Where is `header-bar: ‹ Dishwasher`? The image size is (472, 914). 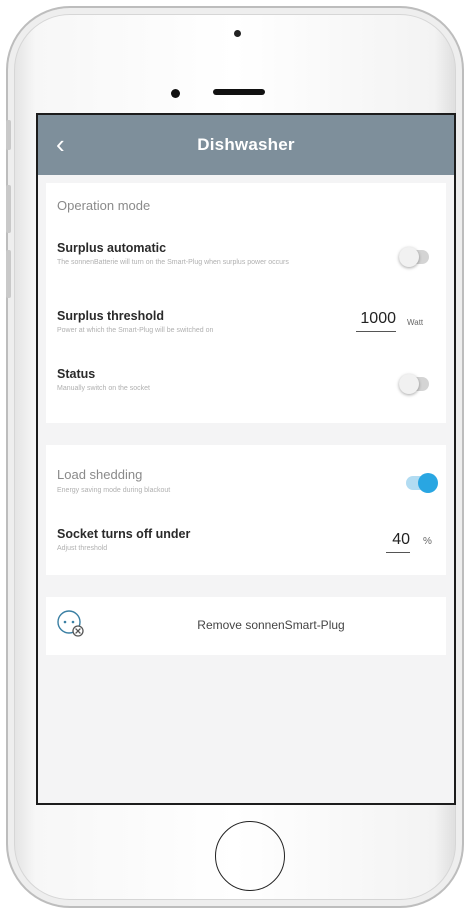 header-bar: ‹ Dishwasher is located at coordinates (246, 145).